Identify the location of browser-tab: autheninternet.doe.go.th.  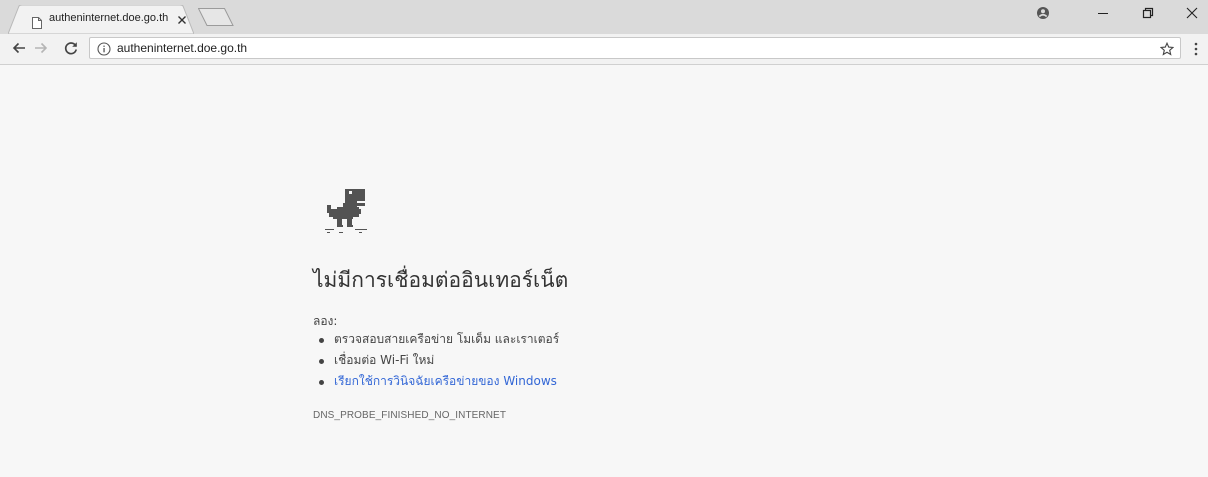
(101, 19).